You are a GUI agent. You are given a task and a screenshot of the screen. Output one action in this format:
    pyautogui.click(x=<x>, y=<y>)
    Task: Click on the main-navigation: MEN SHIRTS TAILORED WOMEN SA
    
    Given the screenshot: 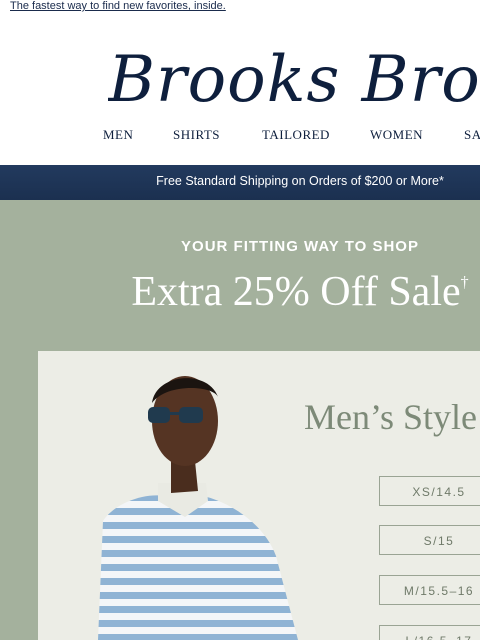 What is the action you would take?
    pyautogui.click(x=240, y=137)
    